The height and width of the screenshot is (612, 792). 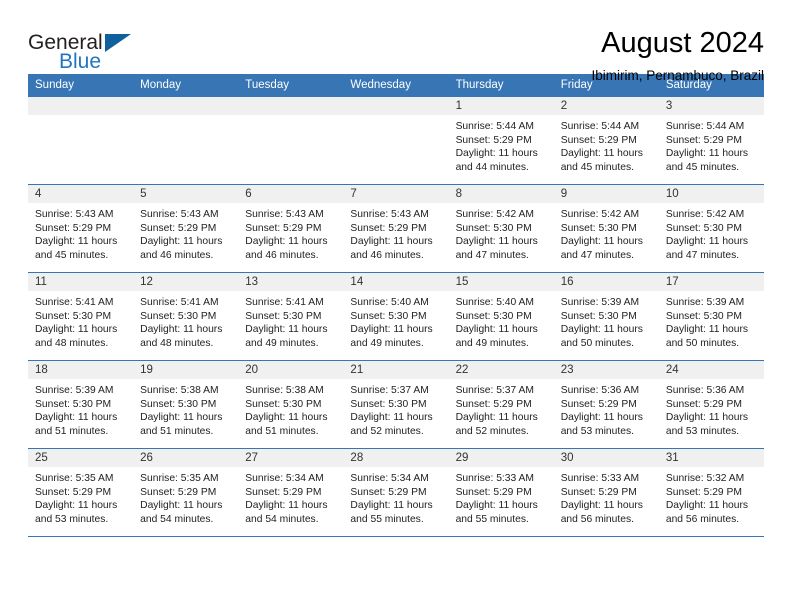 What do you see at coordinates (705, 478) in the screenshot?
I see `sunrise-text: Sunrise: 5:32 AM` at bounding box center [705, 478].